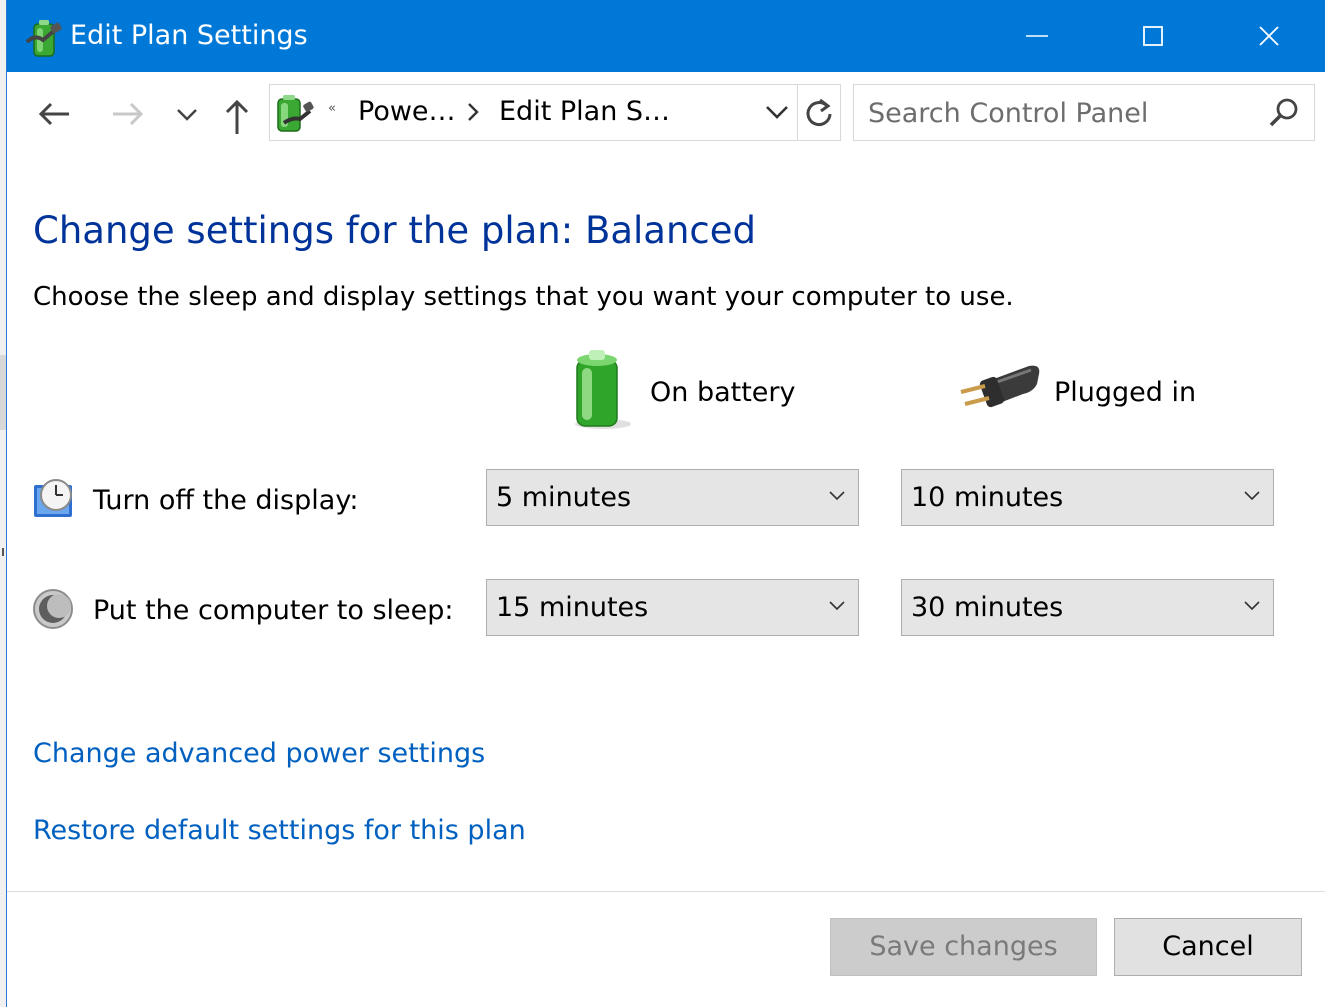  I want to click on column-header-plugged-in: Plugged in, so click(1125, 392).